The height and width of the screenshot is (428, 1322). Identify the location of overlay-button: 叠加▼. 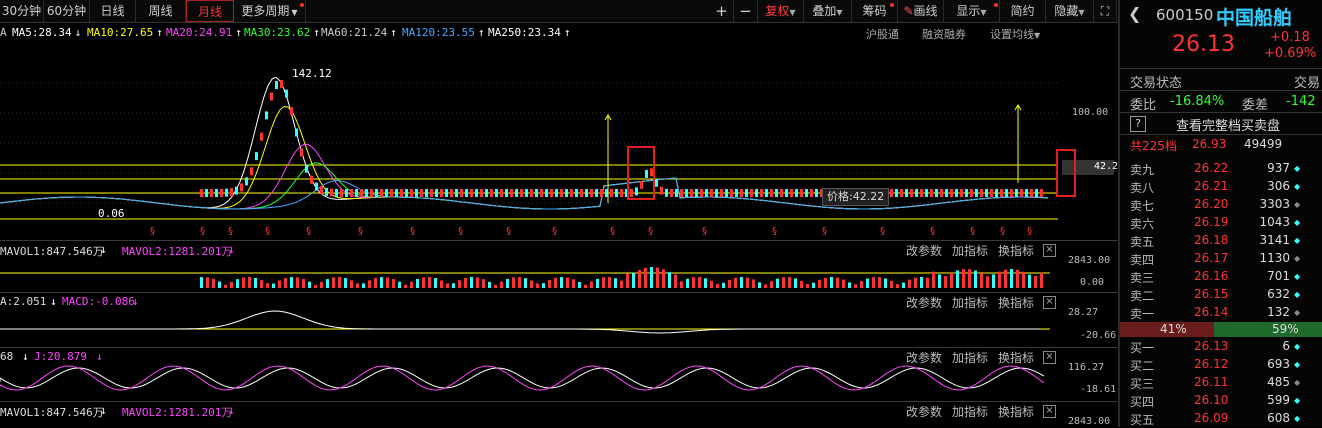
(828, 11).